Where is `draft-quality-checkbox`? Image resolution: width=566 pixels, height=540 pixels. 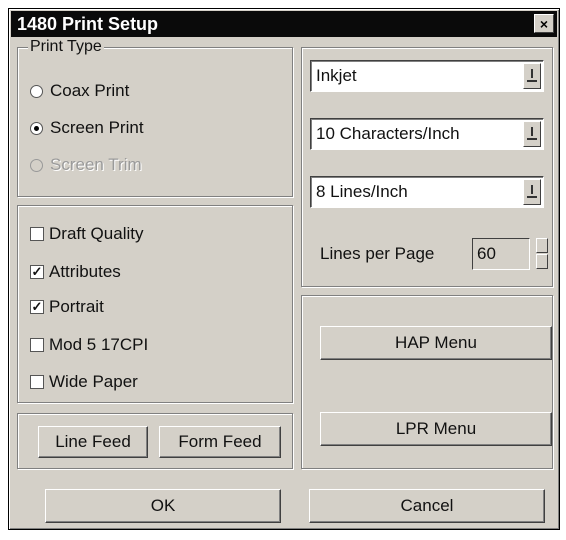
draft-quality-checkbox is located at coordinates (37, 234).